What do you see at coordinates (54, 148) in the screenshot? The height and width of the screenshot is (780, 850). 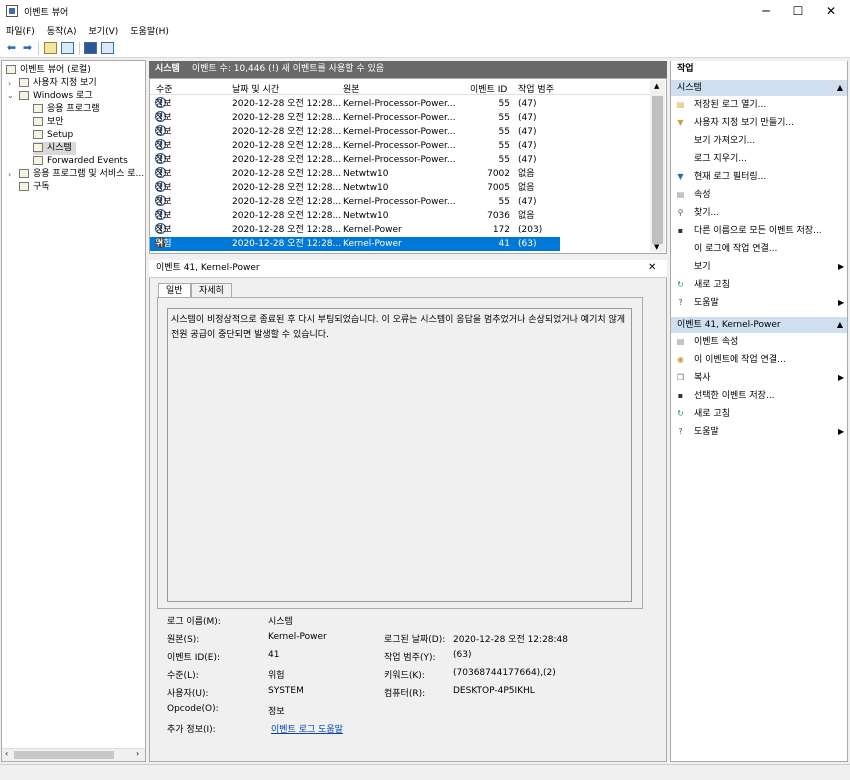 I see `tree-item-system: 시스템` at bounding box center [54, 148].